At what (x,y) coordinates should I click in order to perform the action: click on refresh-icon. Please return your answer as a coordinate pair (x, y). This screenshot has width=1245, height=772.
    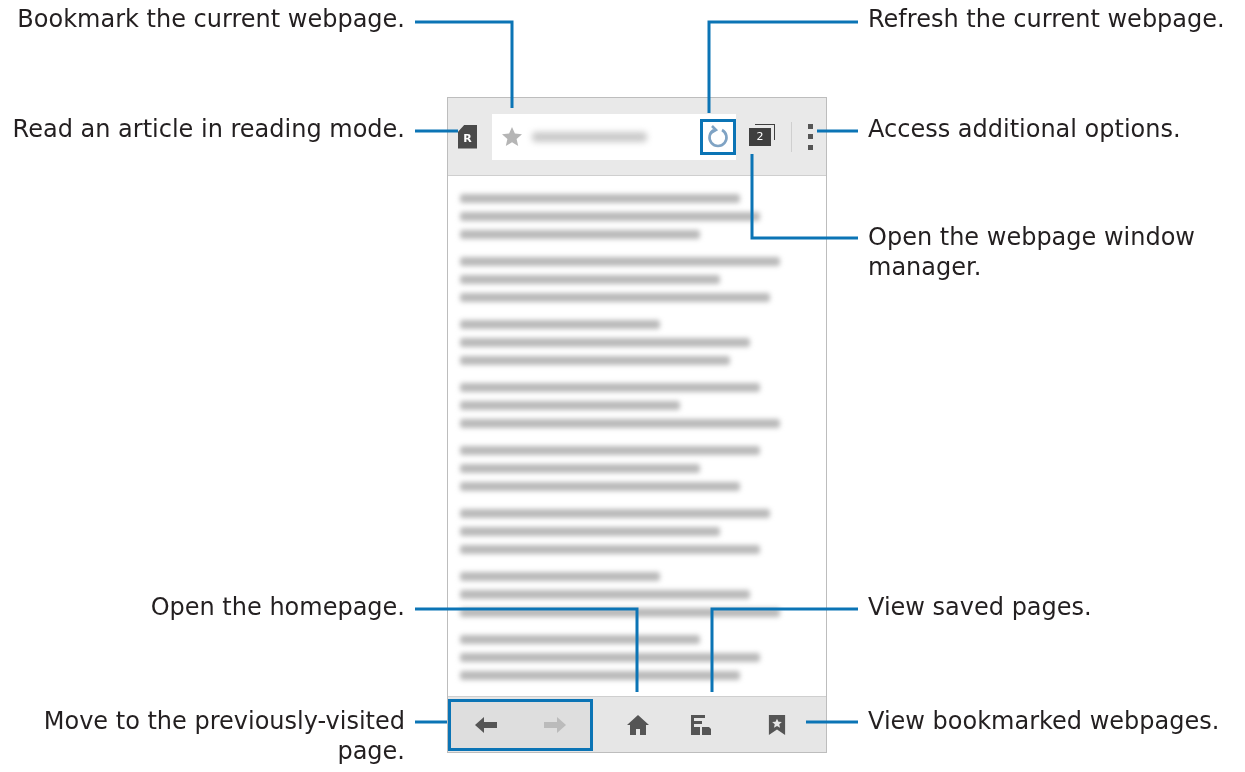
    Looking at the image, I should click on (718, 136).